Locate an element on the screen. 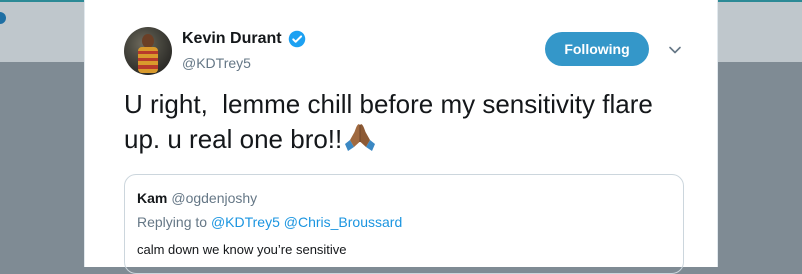  quoted-author-row: Kam @ogdenjoshy is located at coordinates (197, 198).